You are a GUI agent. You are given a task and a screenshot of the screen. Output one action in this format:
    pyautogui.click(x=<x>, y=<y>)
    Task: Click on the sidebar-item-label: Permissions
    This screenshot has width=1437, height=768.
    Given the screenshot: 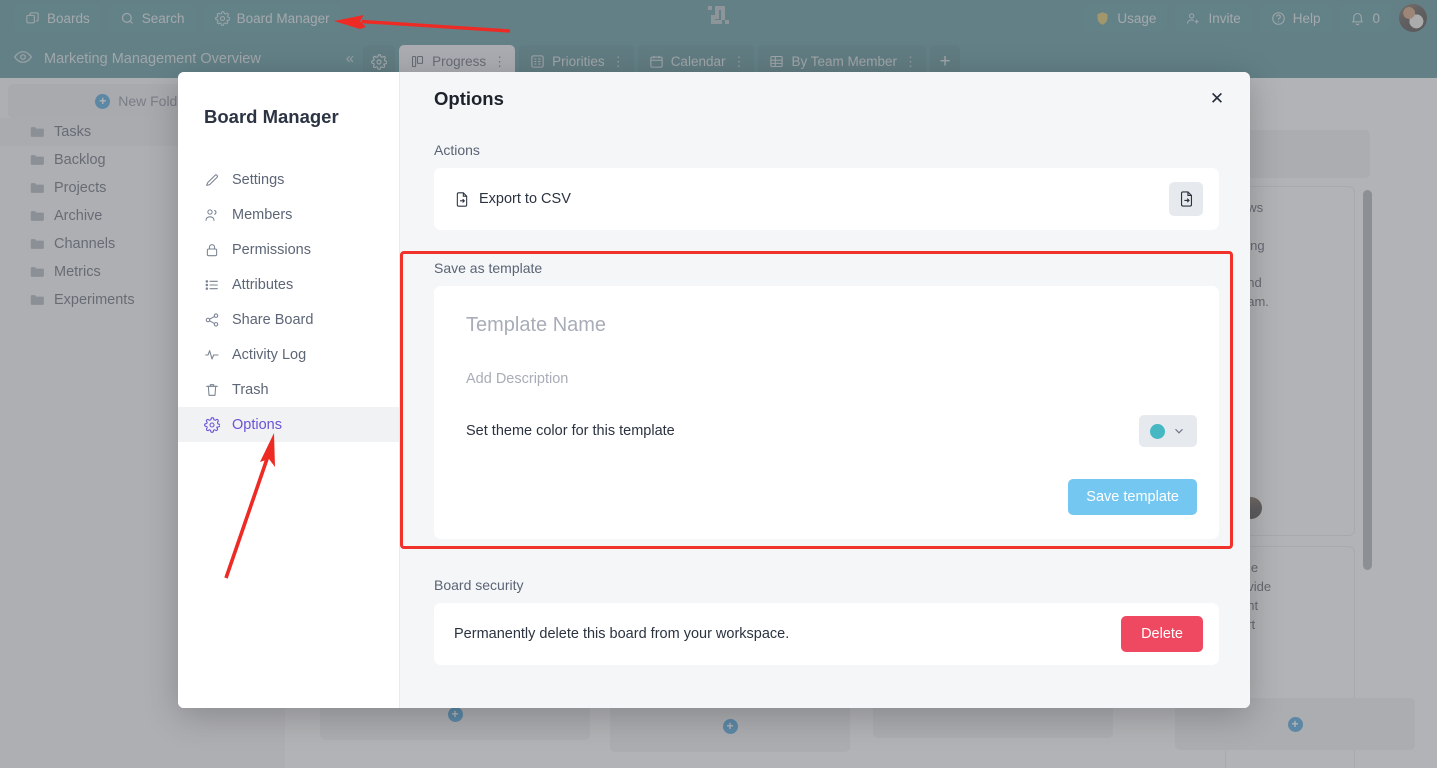 What is the action you would take?
    pyautogui.click(x=271, y=249)
    